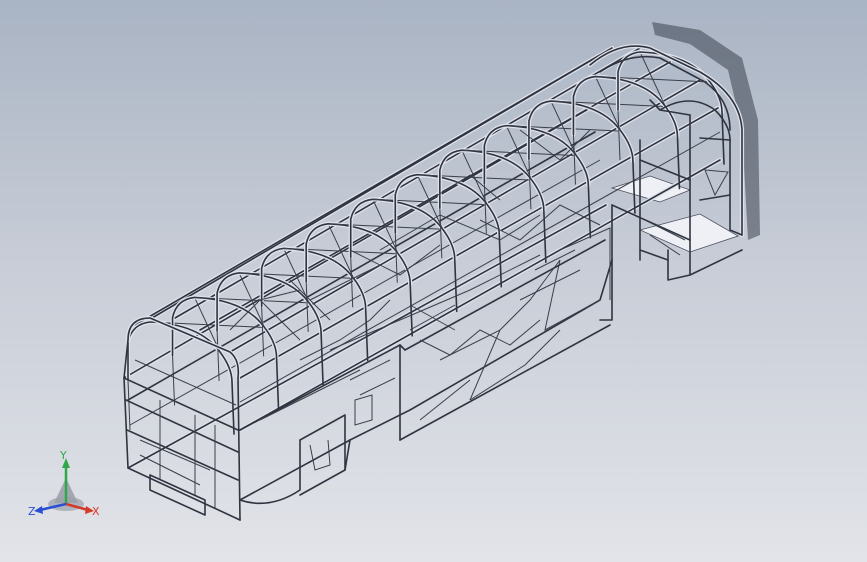  What do you see at coordinates (96, 511) in the screenshot?
I see `triad-x-label: X` at bounding box center [96, 511].